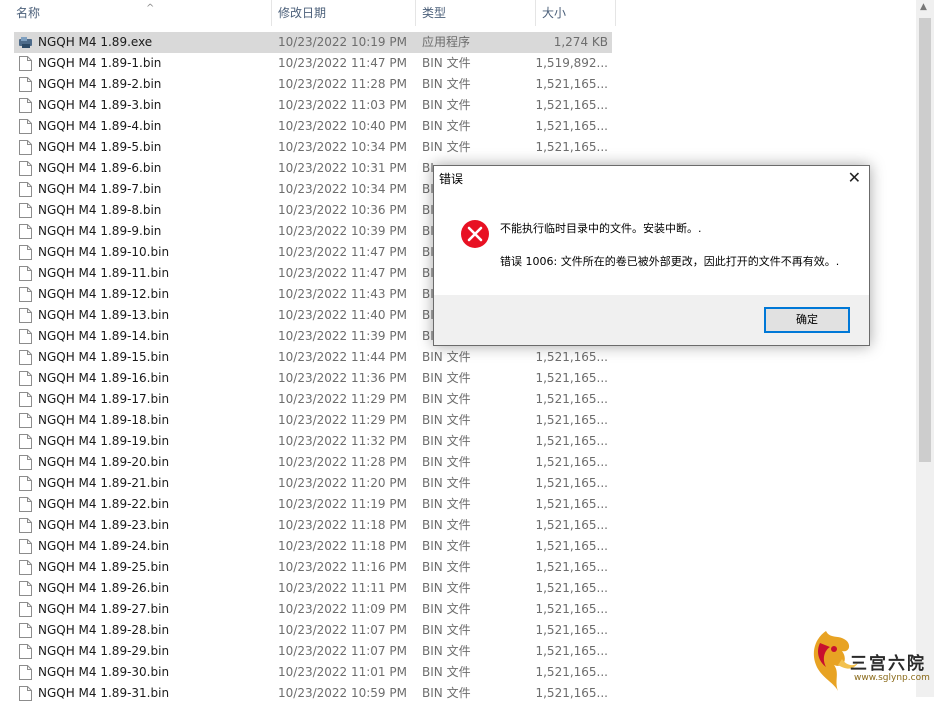  Describe the element at coordinates (104, 378) in the screenshot. I see `file-name: NGQH M4 1.89-16.bin` at that location.